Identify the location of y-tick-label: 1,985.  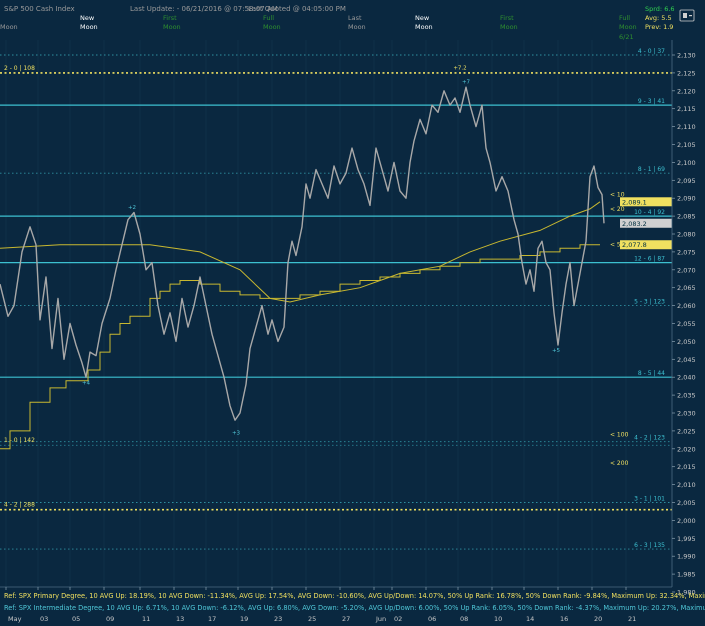
(686, 575).